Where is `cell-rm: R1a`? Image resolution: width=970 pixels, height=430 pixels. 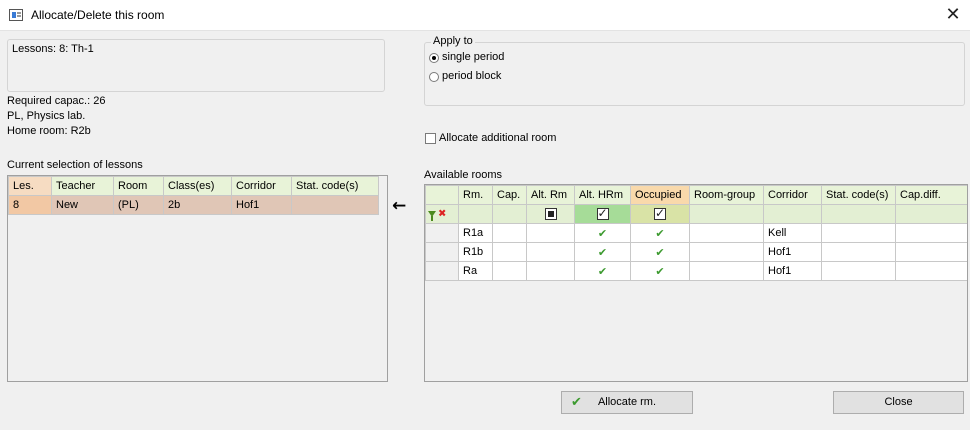
cell-rm: R1a is located at coordinates (475, 233).